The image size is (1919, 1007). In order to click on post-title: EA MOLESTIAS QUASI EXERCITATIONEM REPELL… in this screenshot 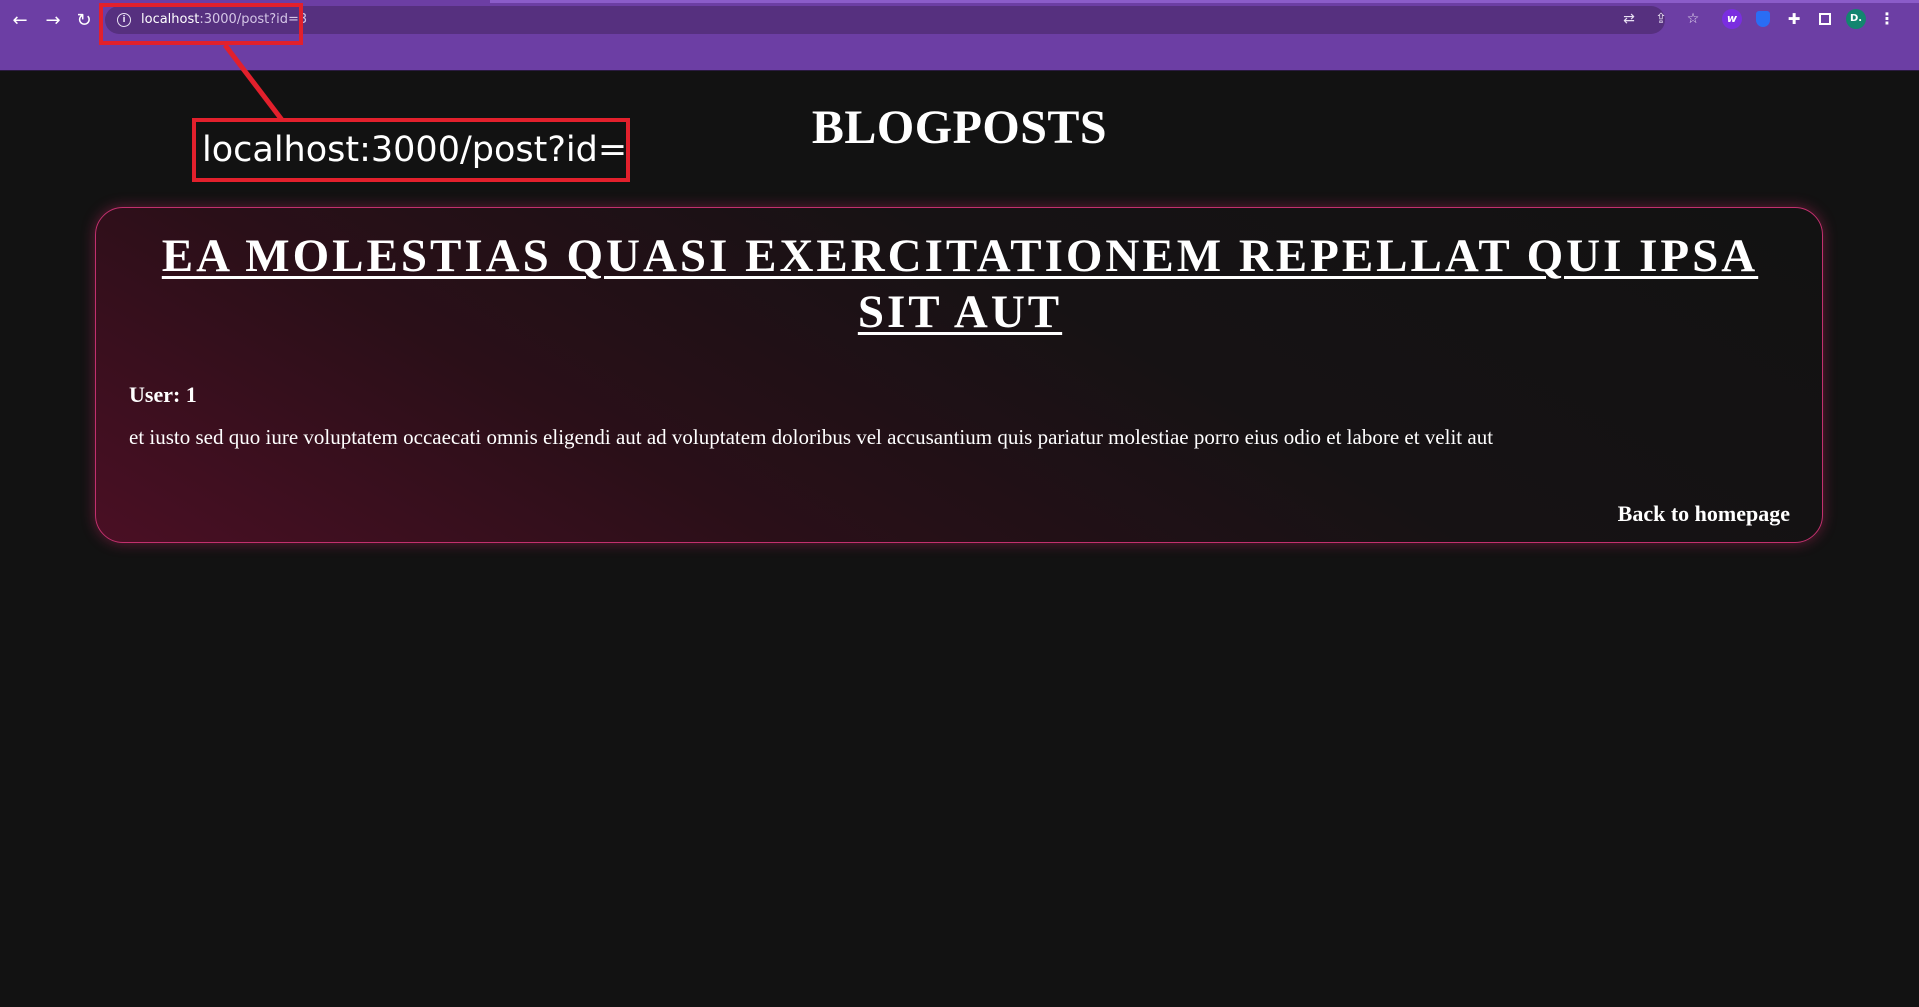, I will do `click(960, 284)`.